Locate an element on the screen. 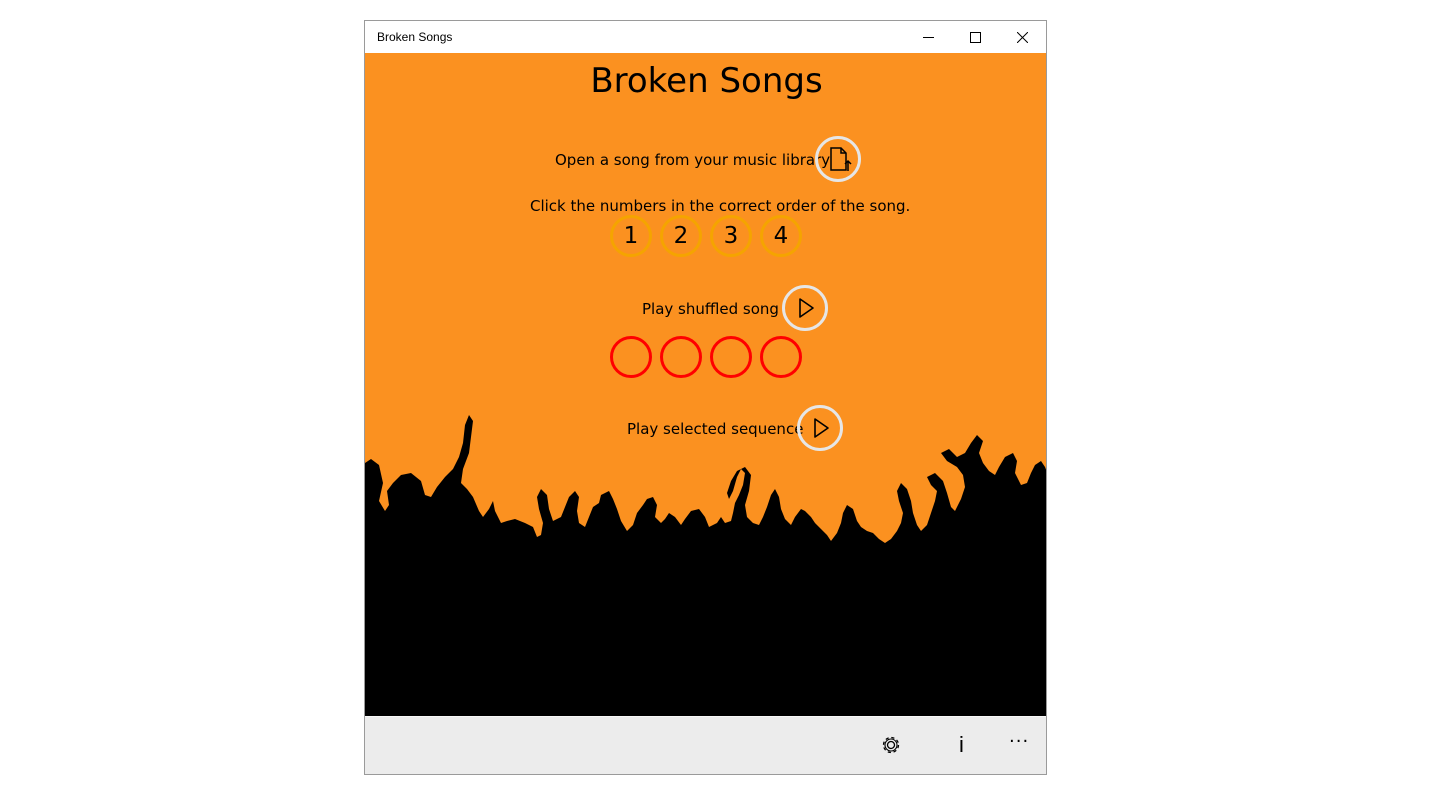 This screenshot has height=810, width=1440. play-shuffled-button is located at coordinates (805, 308).